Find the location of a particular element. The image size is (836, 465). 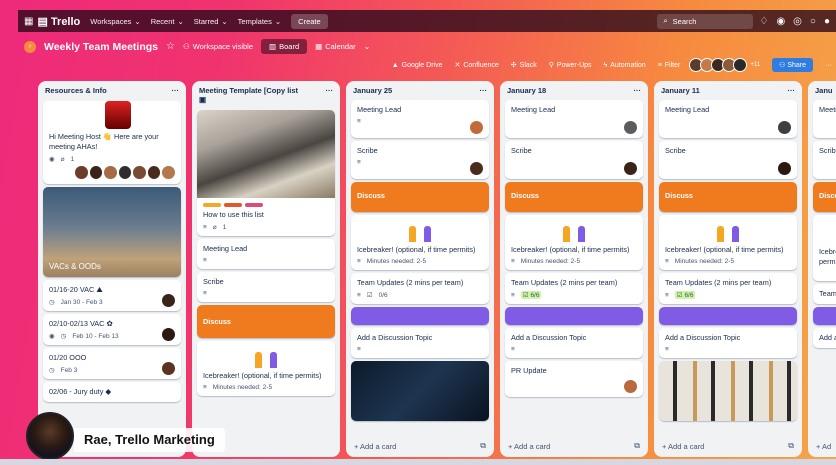

list-title: Janu is located at coordinates (824, 91).